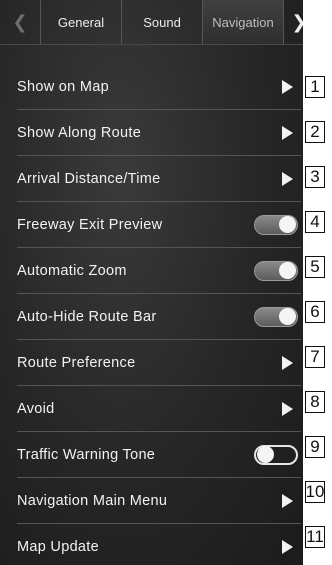 This screenshot has height=565, width=332. I want to click on callout-number: 6, so click(315, 312).